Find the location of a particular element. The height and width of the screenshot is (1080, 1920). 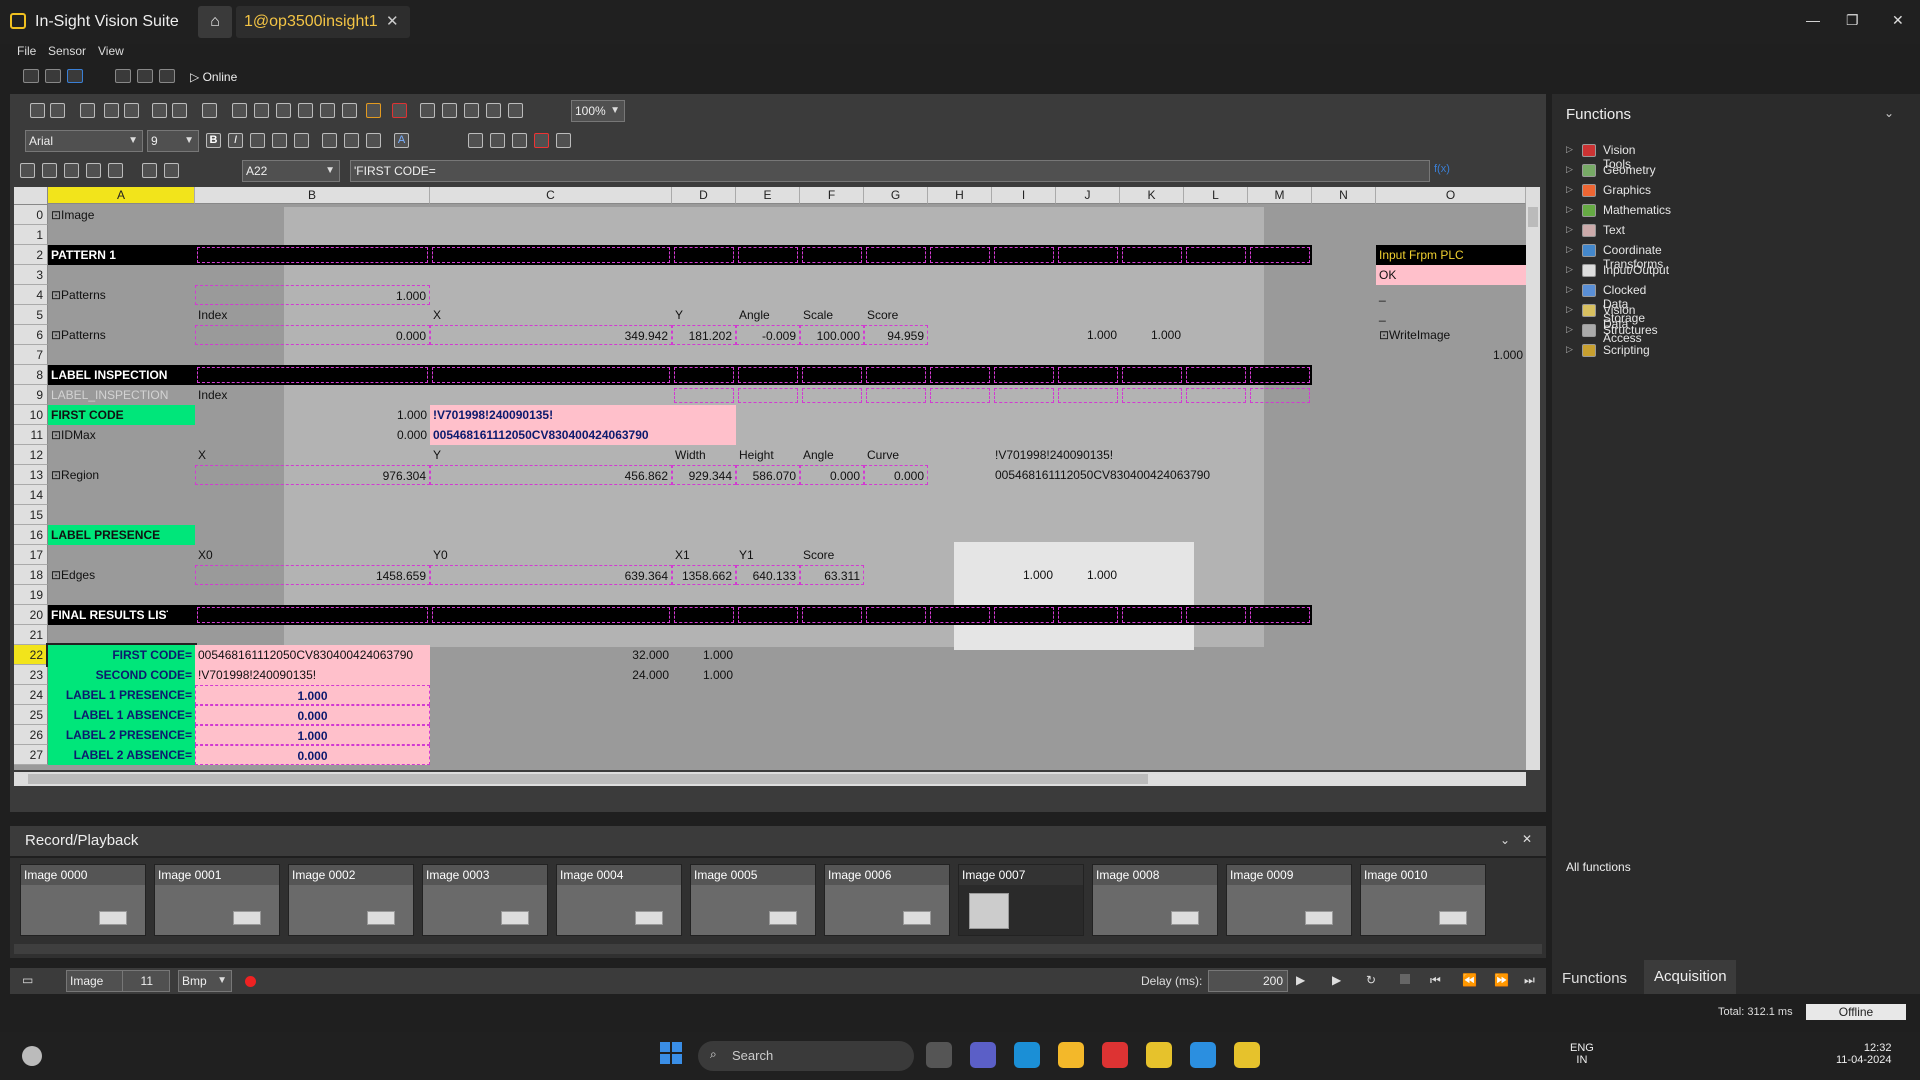

band-cell-f2 is located at coordinates (832, 255).